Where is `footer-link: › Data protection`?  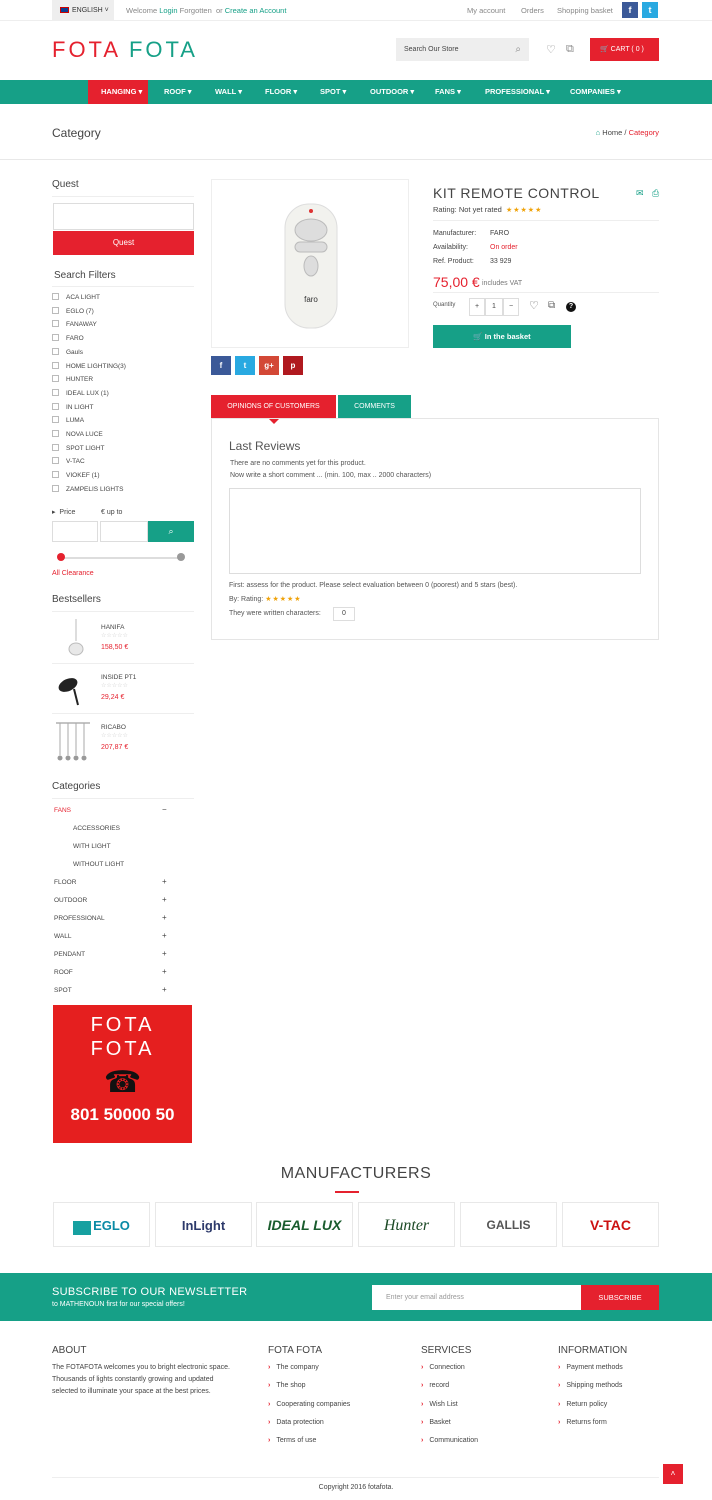
footer-link: › Data protection is located at coordinates (296, 1422).